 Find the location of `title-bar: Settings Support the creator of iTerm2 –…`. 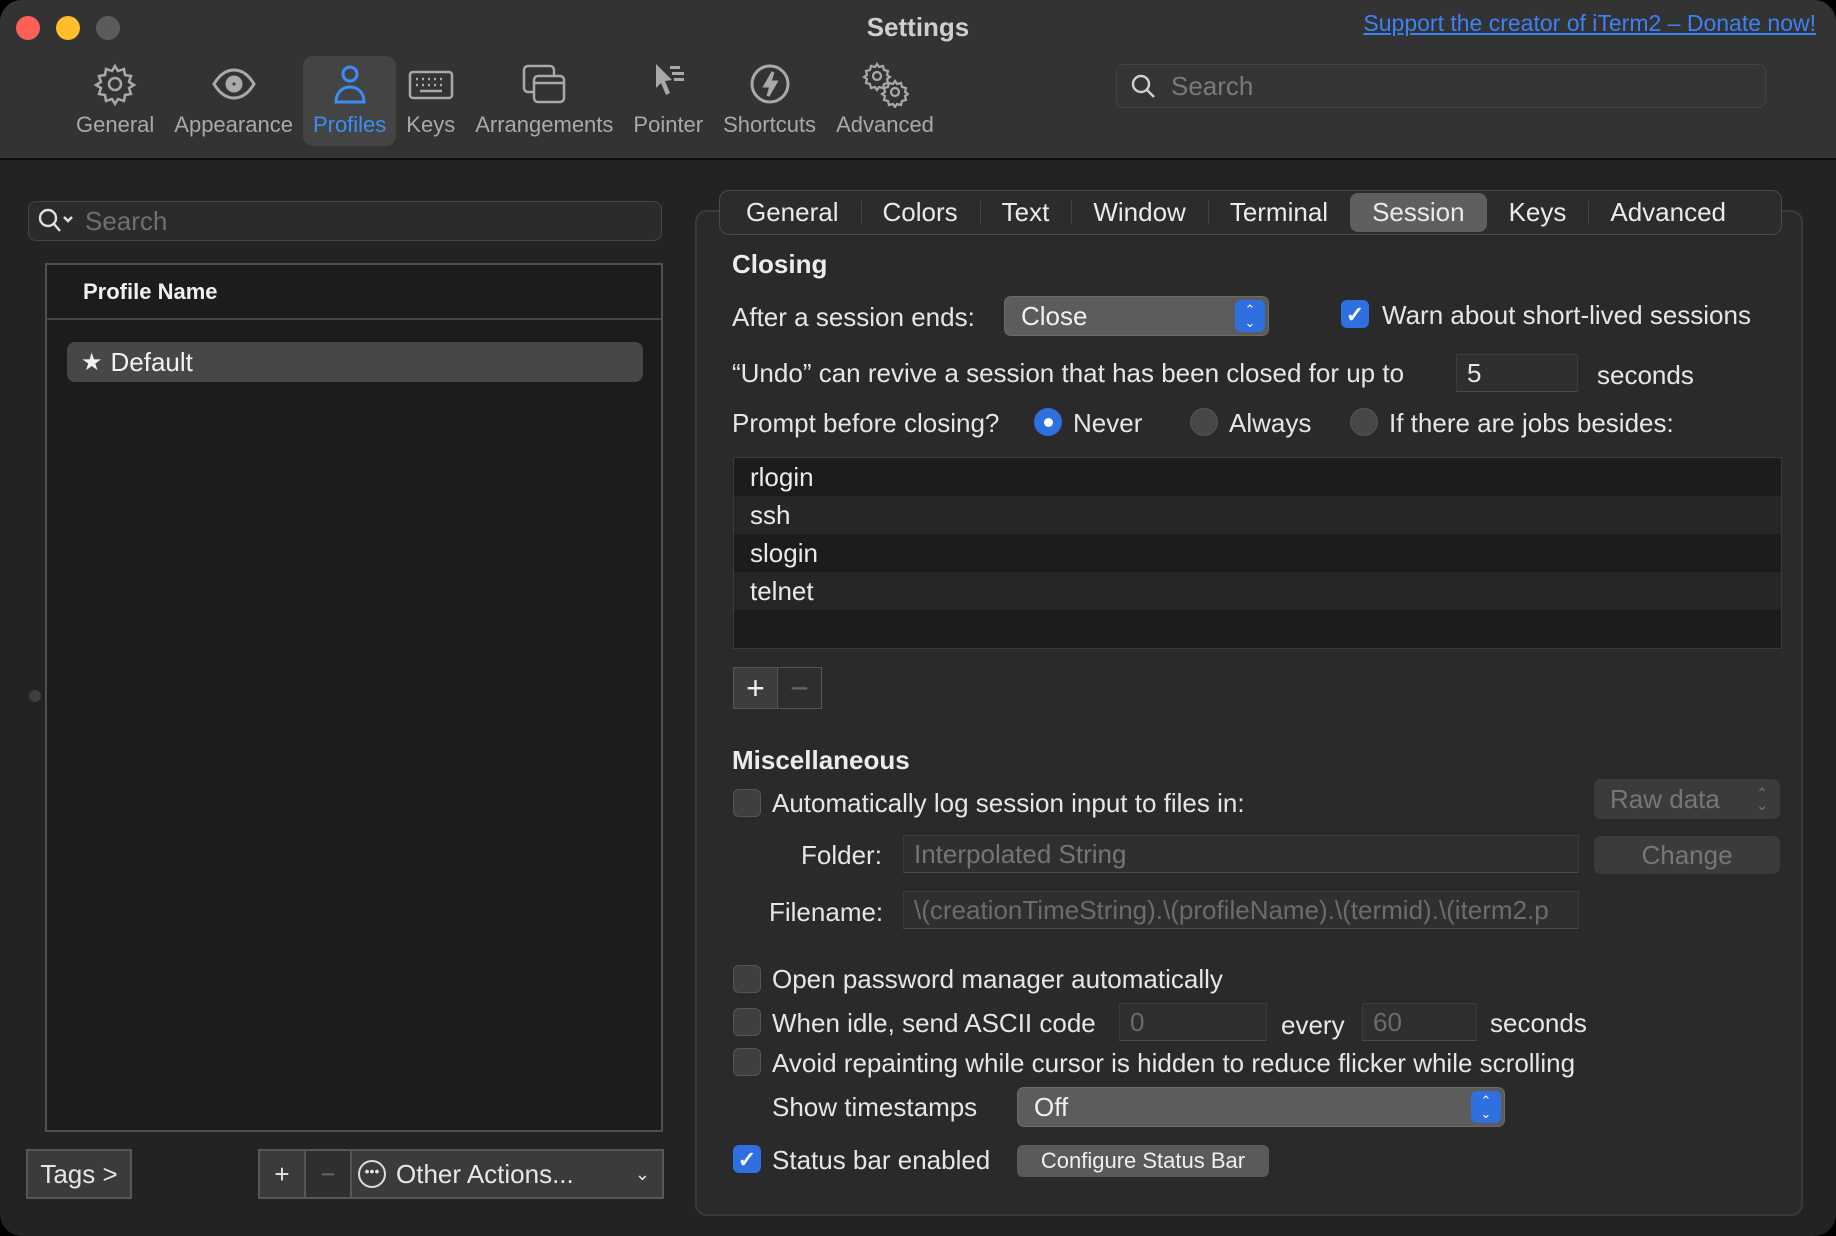

title-bar: Settings Support the creator of iTerm2 –… is located at coordinates (918, 80).